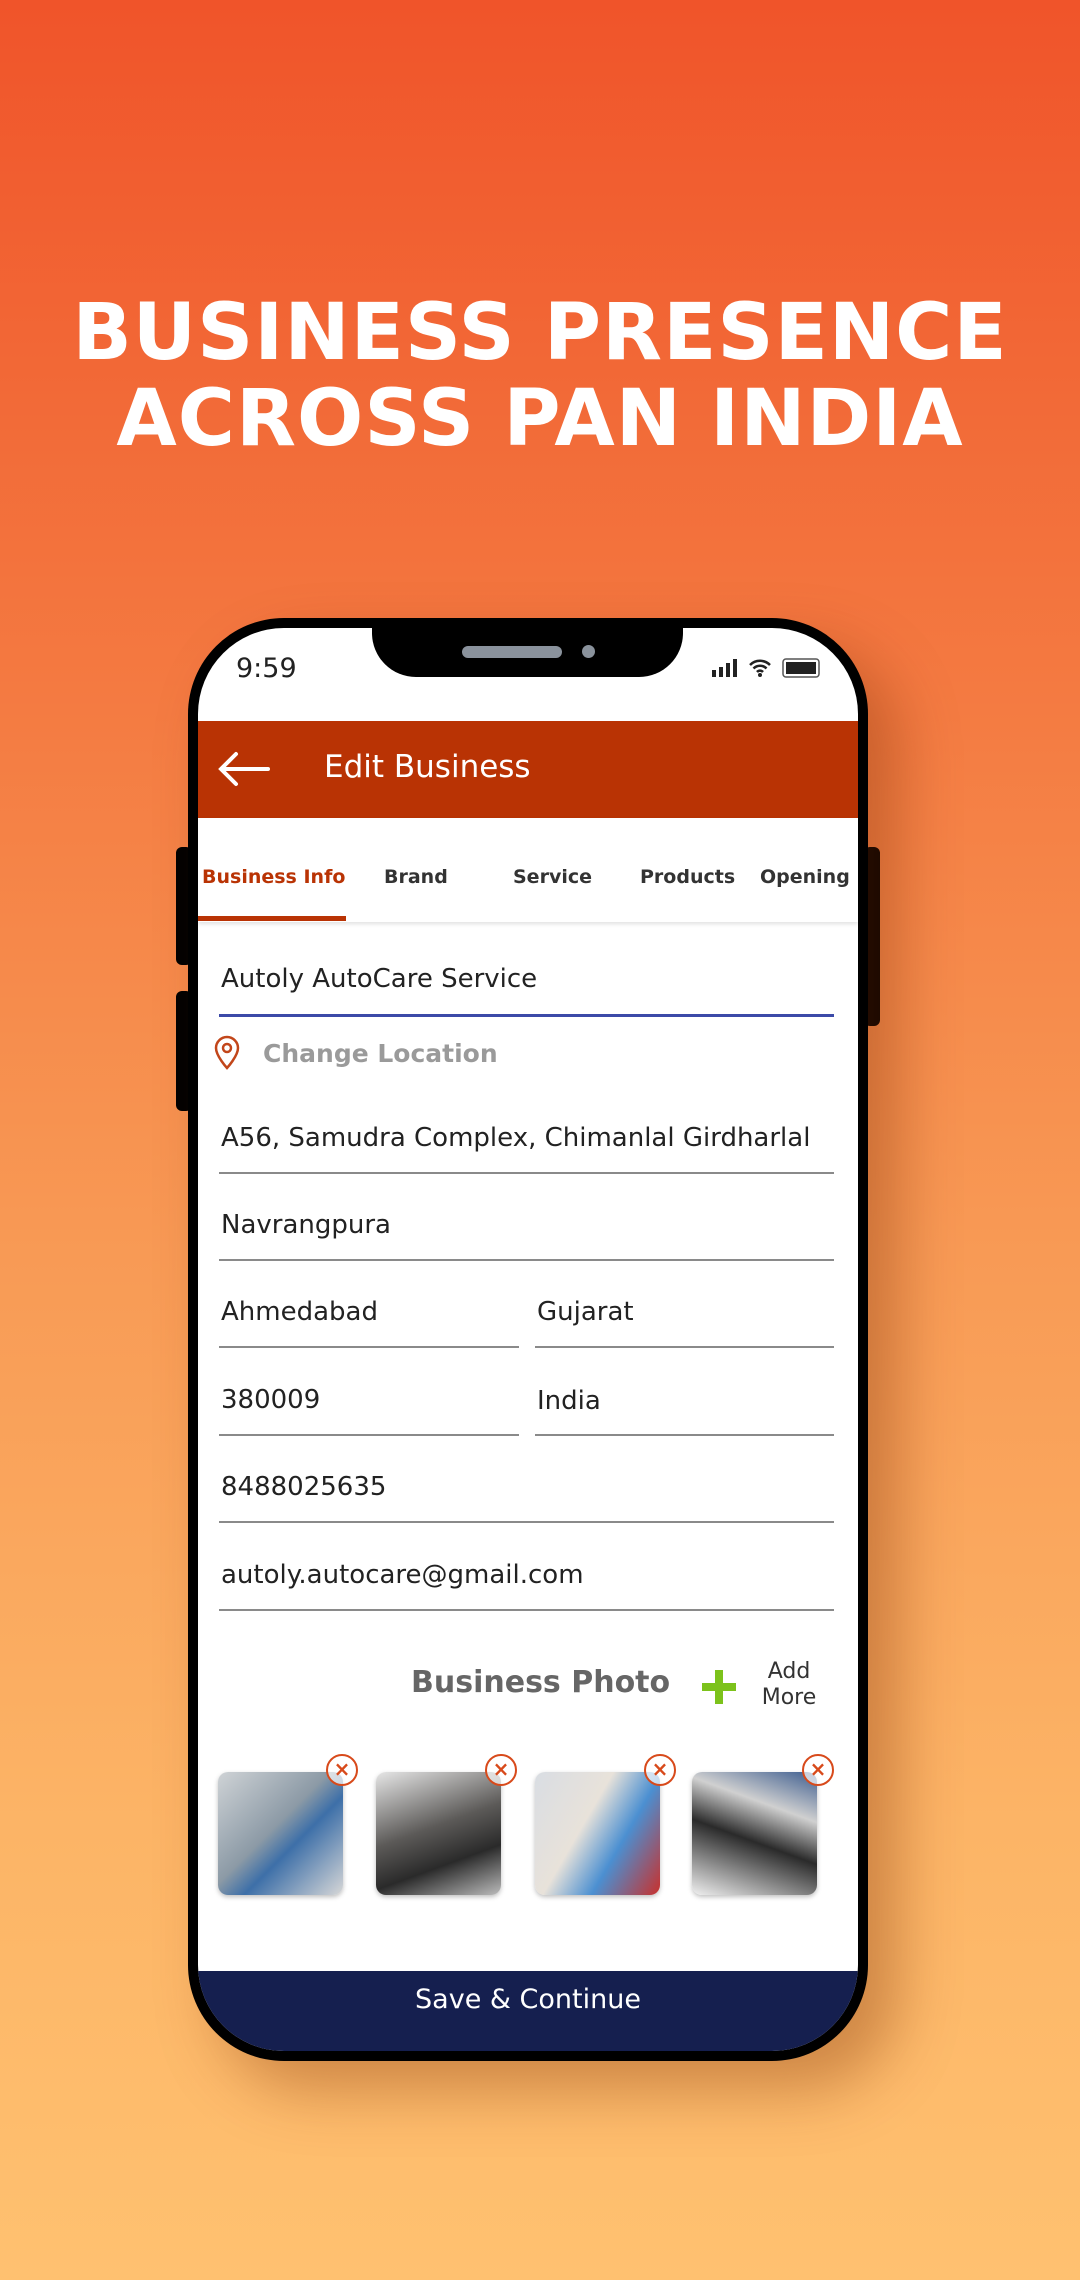 The height and width of the screenshot is (2280, 1080). Describe the element at coordinates (438, 1833) in the screenshot. I see `photo-thumb-tyre-service` at that location.